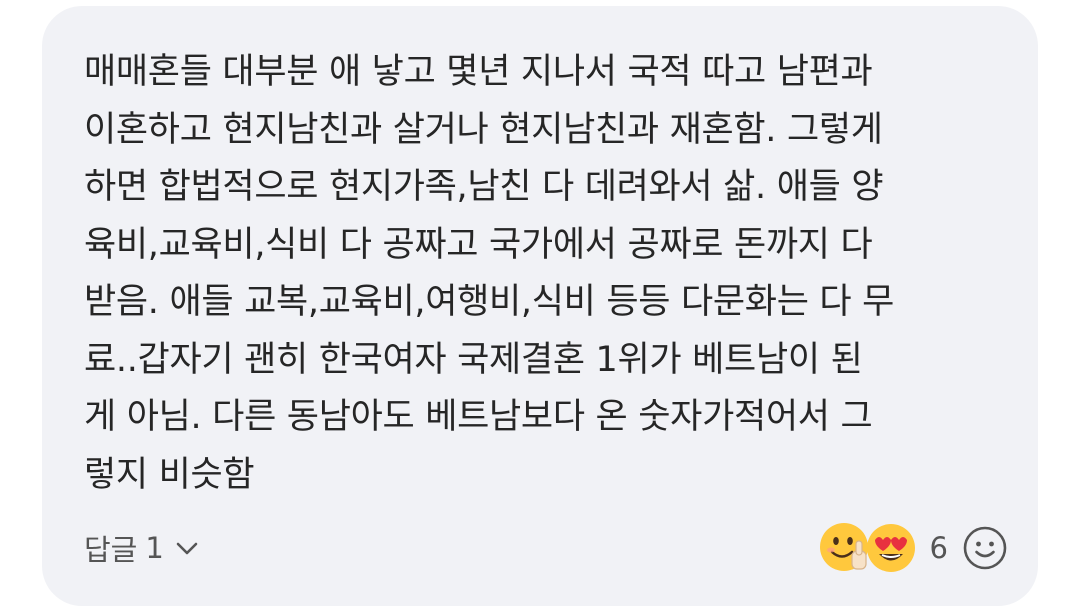  I want to click on comment-line: 육비,교육비,식비 다 공짜고 국가에서 공짜로 돈까지 다, so click(478, 244).